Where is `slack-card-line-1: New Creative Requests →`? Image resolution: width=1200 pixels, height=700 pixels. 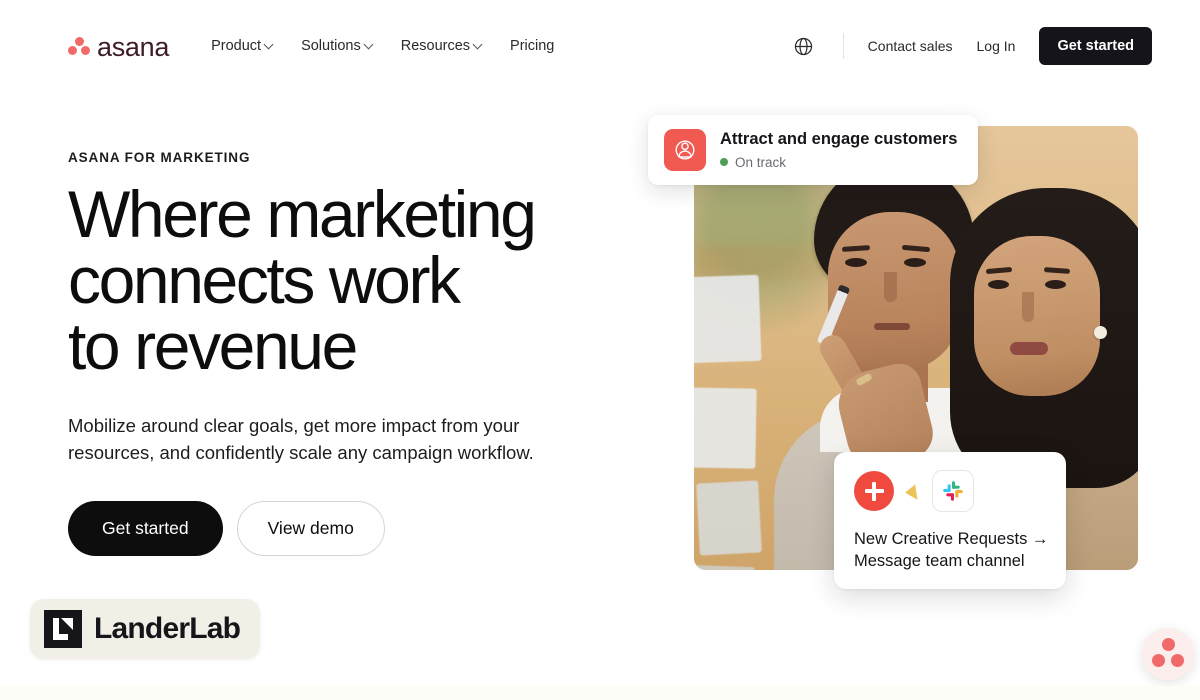 slack-card-line-1: New Creative Requests → is located at coordinates (951, 539).